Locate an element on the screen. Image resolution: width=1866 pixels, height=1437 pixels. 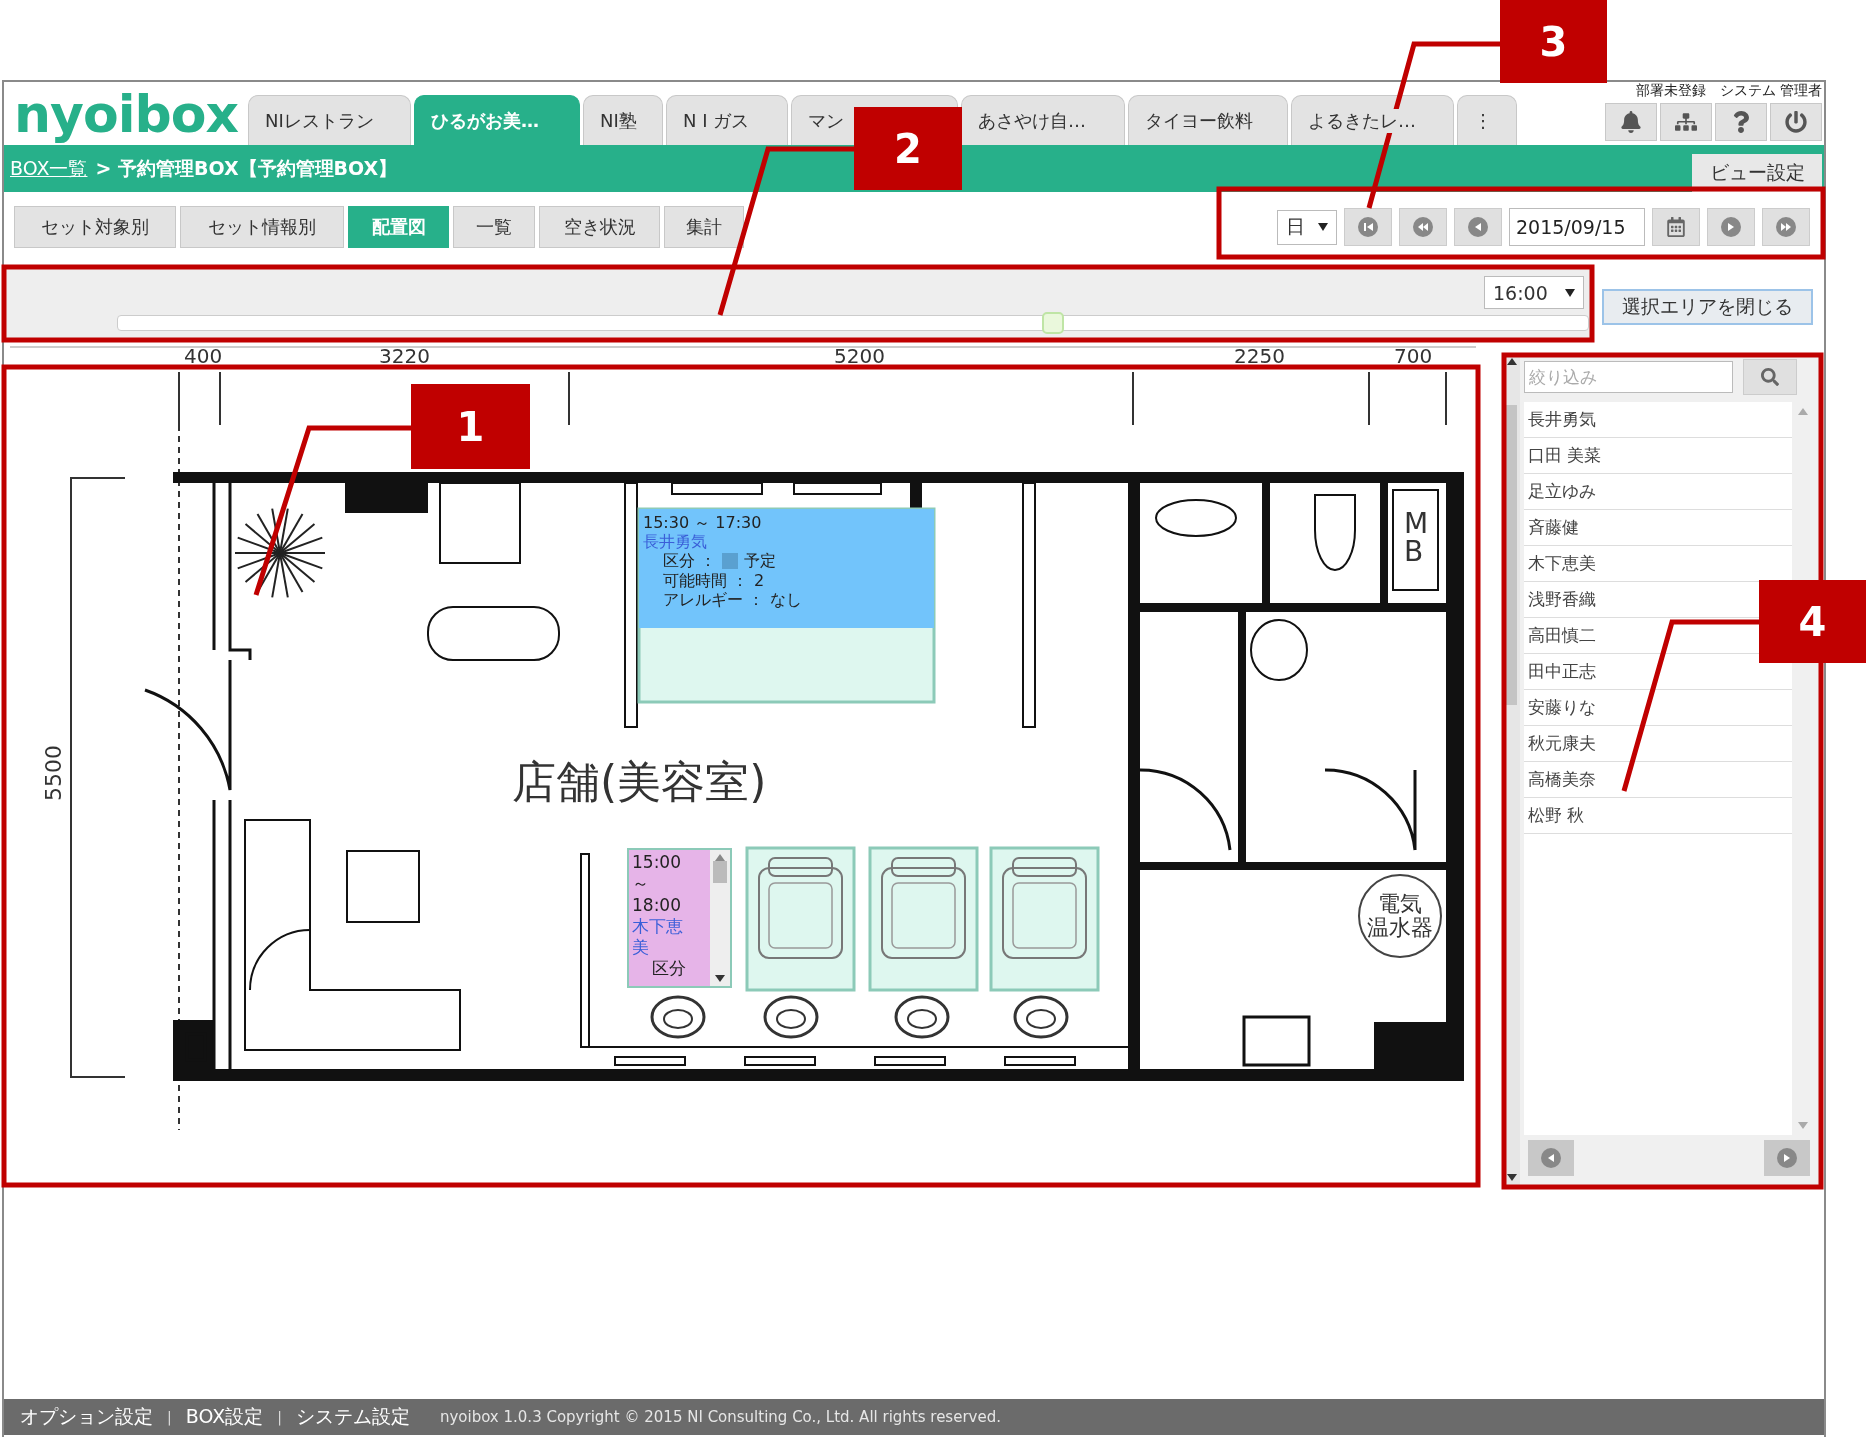
callout-number: 1 is located at coordinates (470, 426).